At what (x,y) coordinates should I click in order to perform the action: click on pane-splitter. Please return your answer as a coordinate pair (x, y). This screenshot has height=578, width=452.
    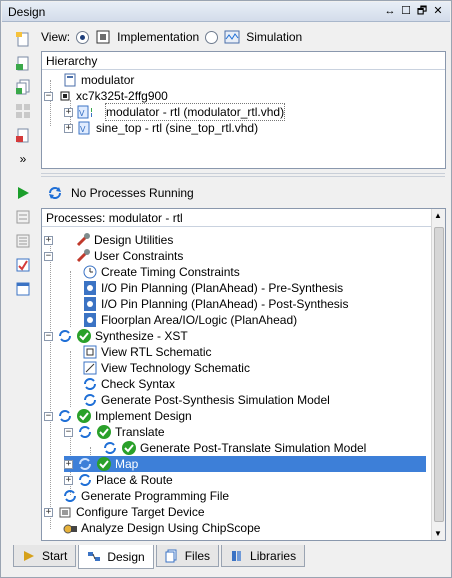
    Looking at the image, I should click on (243, 175).